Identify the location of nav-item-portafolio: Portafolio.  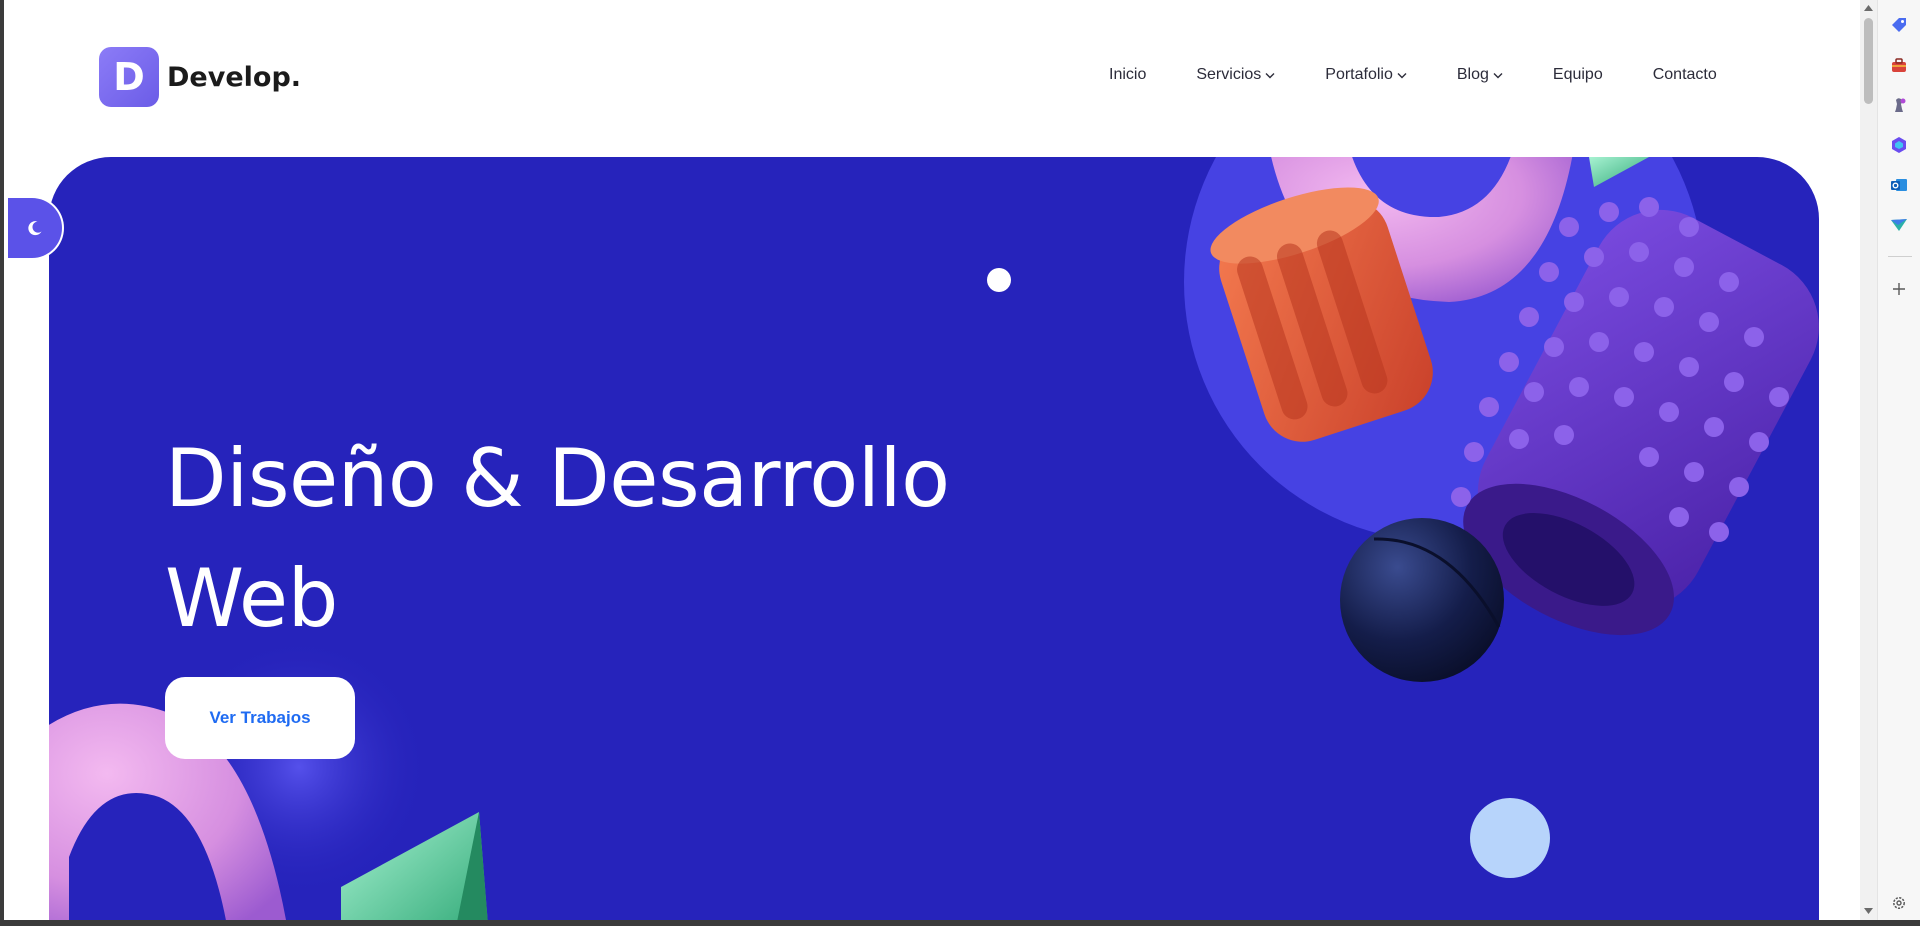
(1366, 75).